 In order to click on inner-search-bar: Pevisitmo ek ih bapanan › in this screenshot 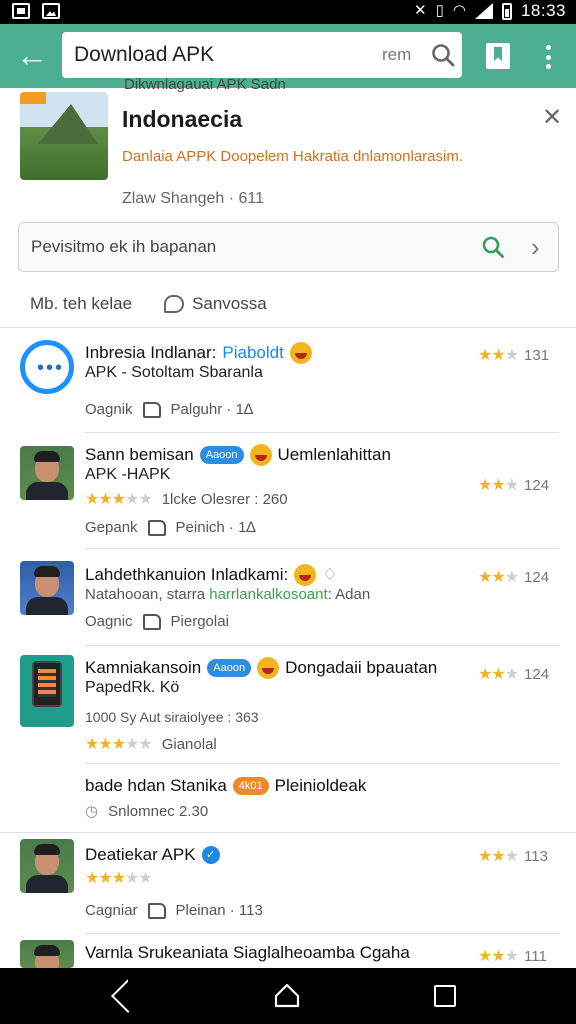, I will do `click(288, 247)`.